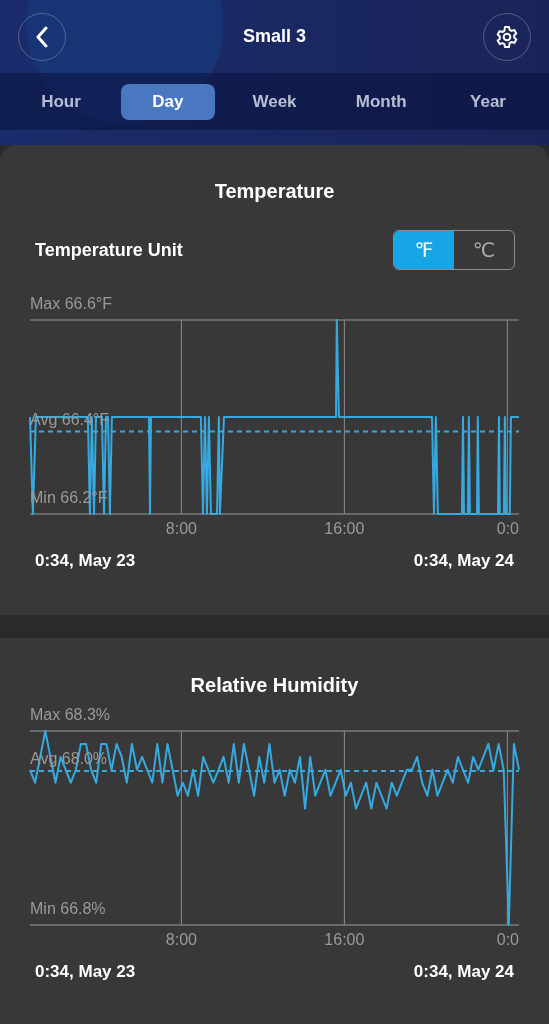  I want to click on card-title: Relative Humidity, so click(274, 685).